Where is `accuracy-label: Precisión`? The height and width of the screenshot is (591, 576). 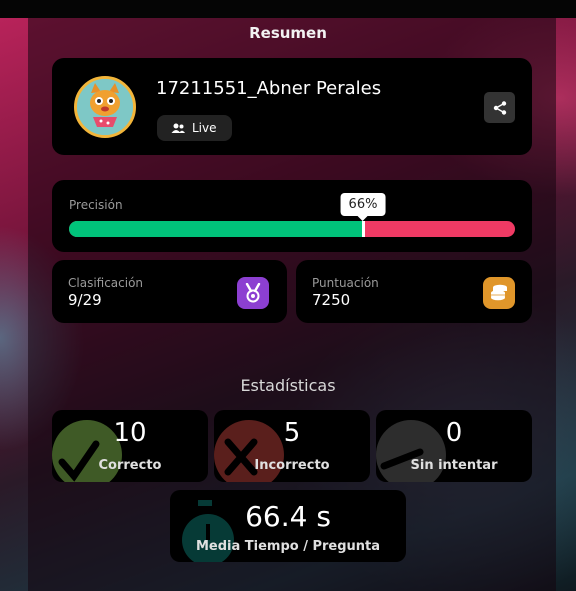
accuracy-label: Precisión is located at coordinates (96, 205).